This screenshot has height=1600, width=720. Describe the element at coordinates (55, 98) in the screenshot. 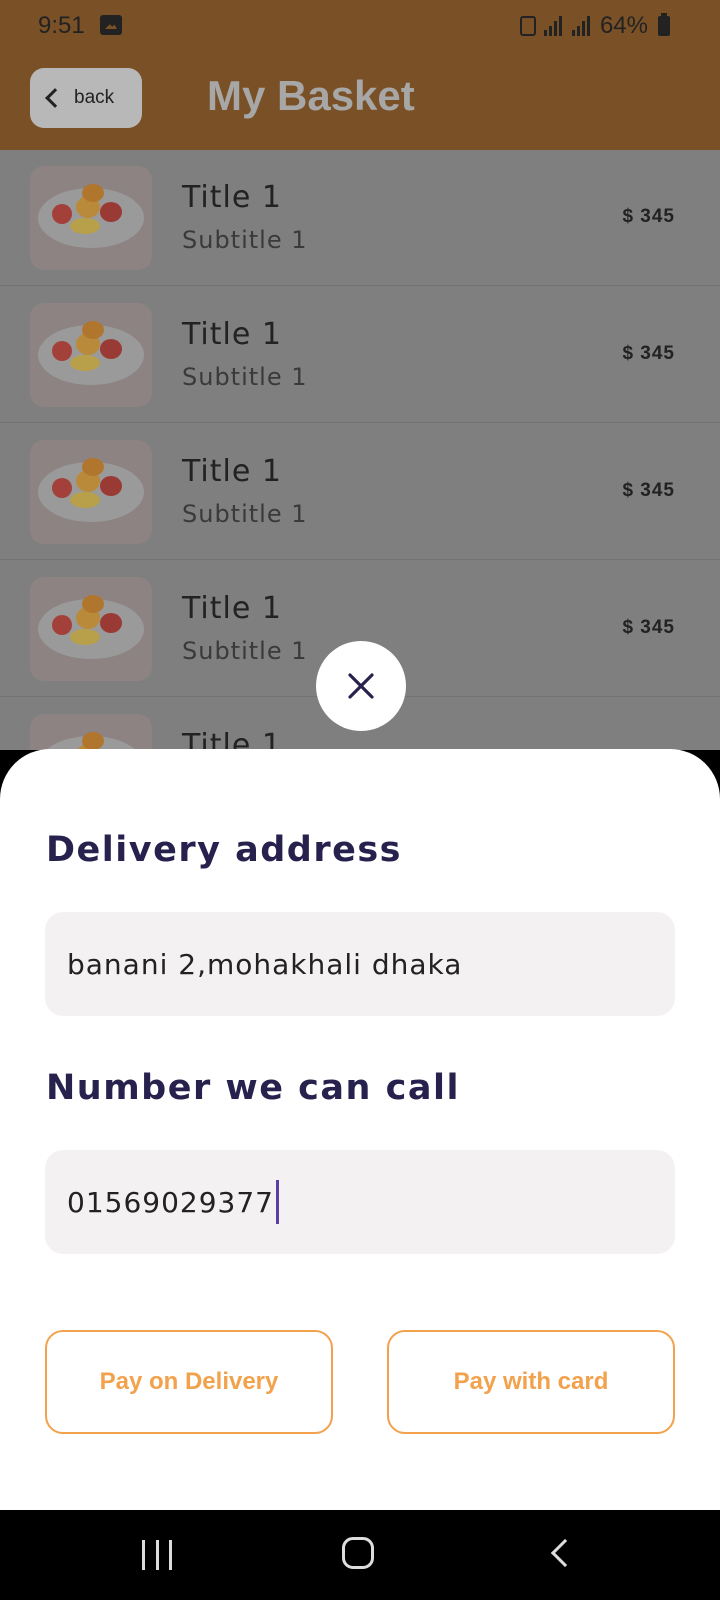

I see `chevron-left-icon` at that location.